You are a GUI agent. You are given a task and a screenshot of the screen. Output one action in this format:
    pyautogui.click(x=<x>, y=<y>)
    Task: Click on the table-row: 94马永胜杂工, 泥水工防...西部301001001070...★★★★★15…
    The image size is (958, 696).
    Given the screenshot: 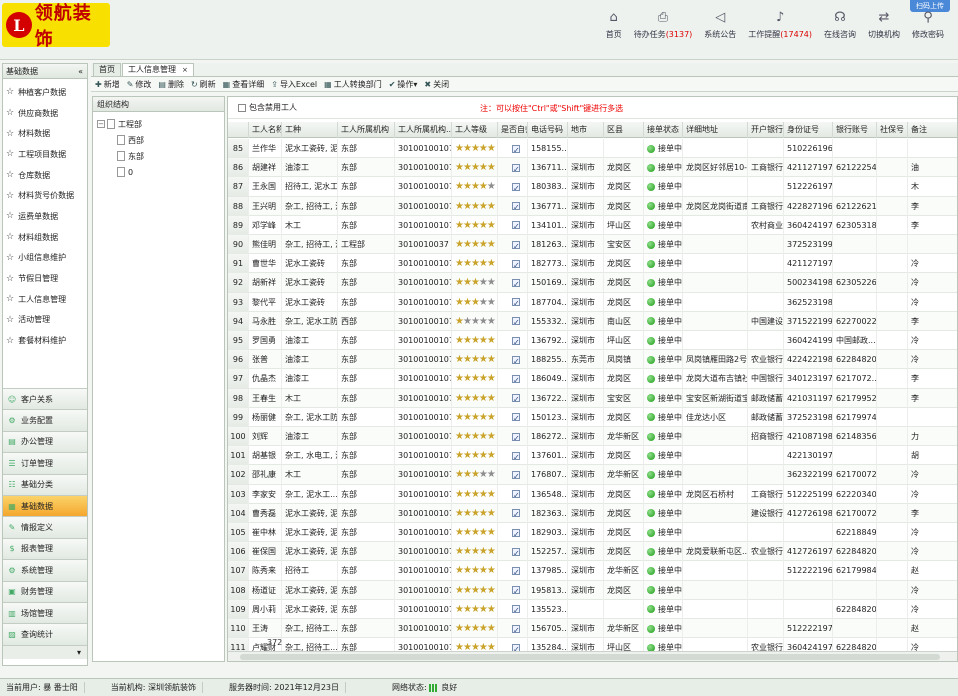 What is the action you would take?
    pyautogui.click(x=592, y=321)
    